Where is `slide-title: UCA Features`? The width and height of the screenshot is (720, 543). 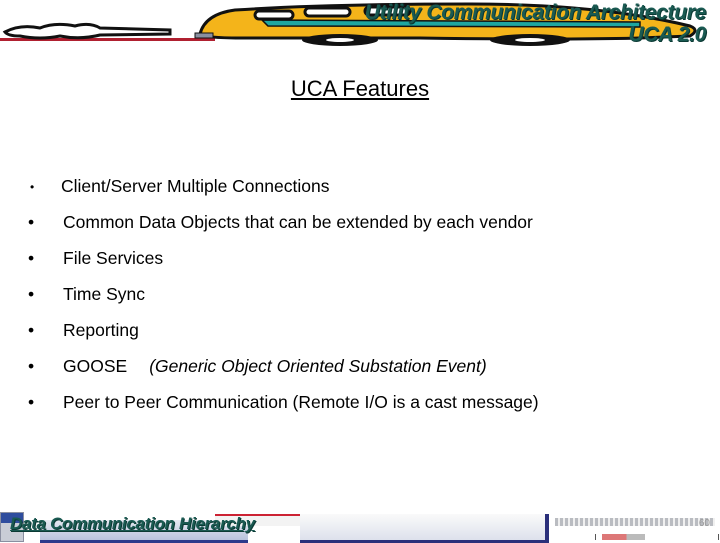 slide-title: UCA Features is located at coordinates (360, 88).